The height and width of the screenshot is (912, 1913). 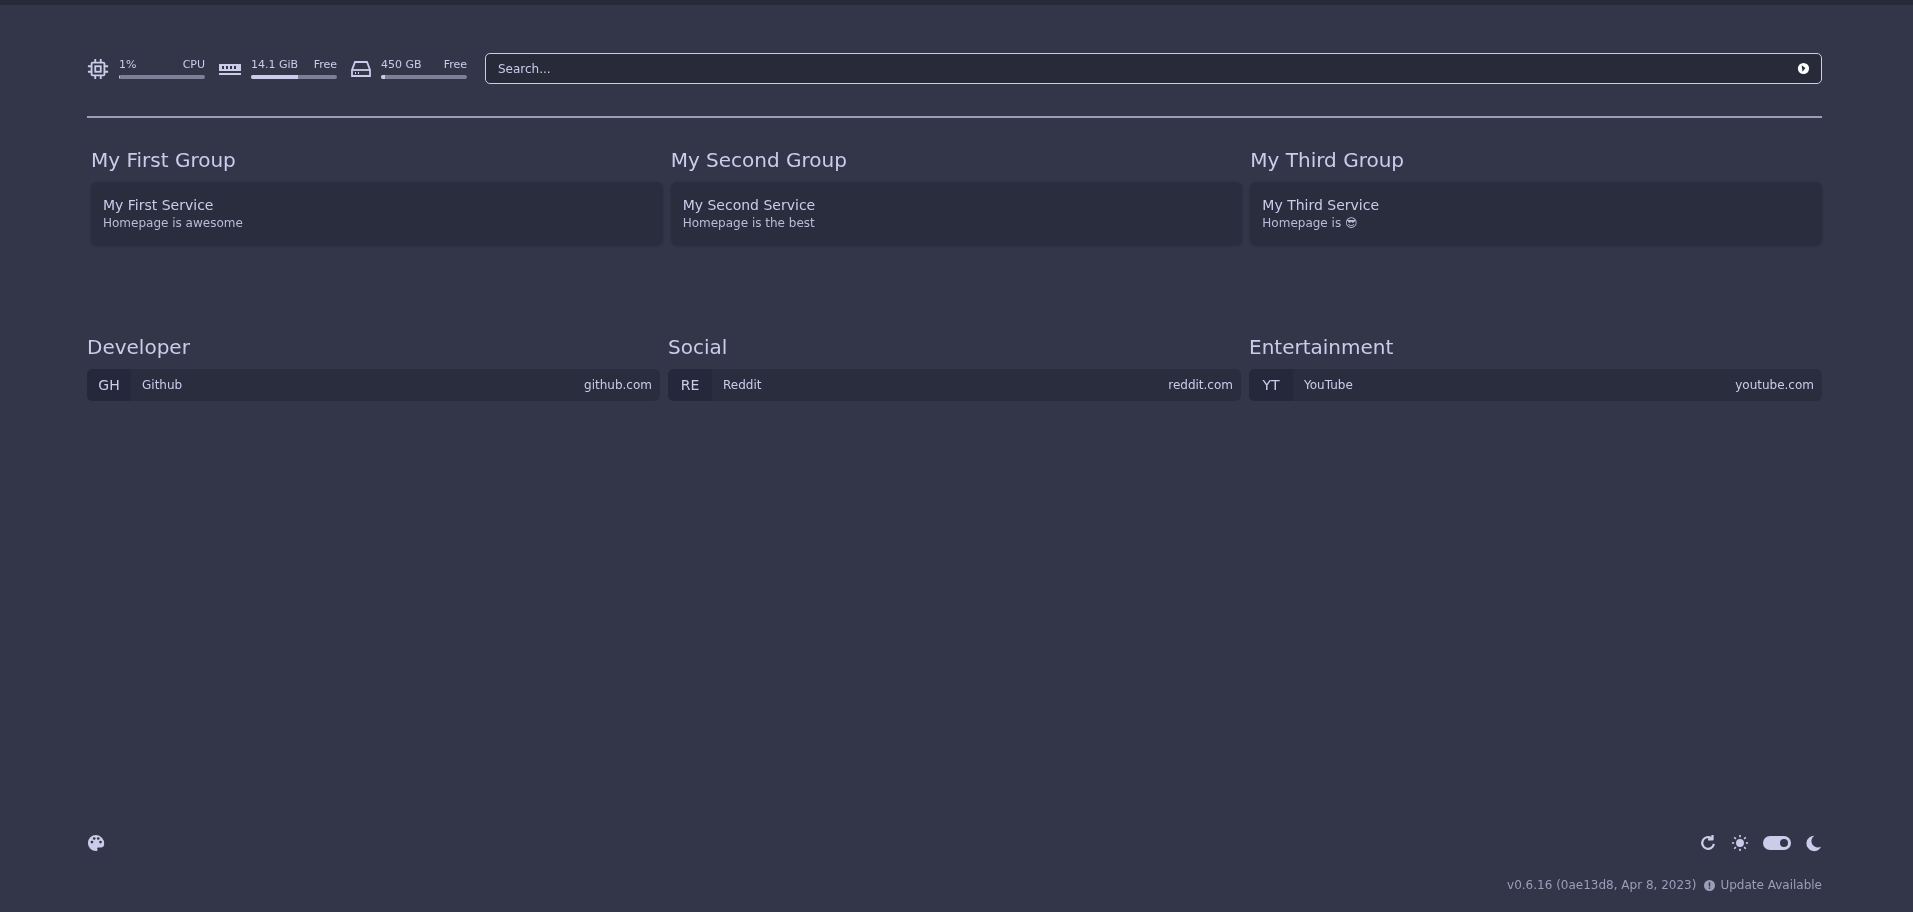 What do you see at coordinates (164, 160) in the screenshot?
I see `group-title: My First Group` at bounding box center [164, 160].